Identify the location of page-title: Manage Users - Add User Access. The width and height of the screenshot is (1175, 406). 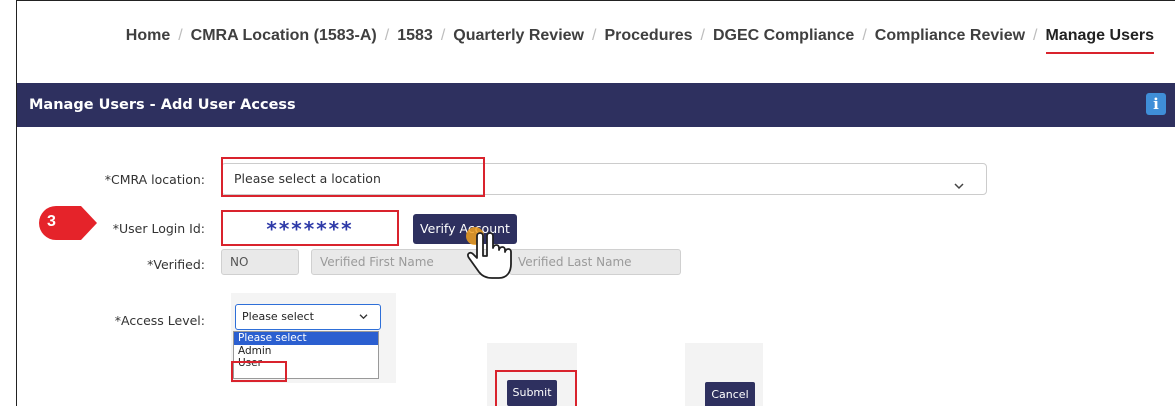
(162, 105).